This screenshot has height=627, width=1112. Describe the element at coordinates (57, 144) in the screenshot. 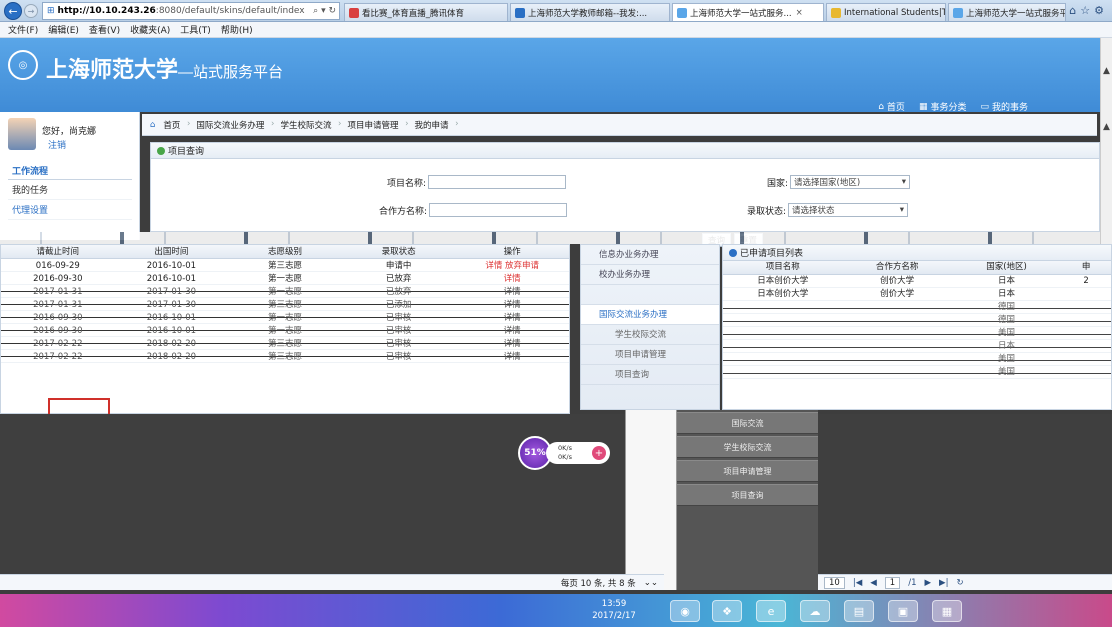

I see `logout-link: 注销` at that location.